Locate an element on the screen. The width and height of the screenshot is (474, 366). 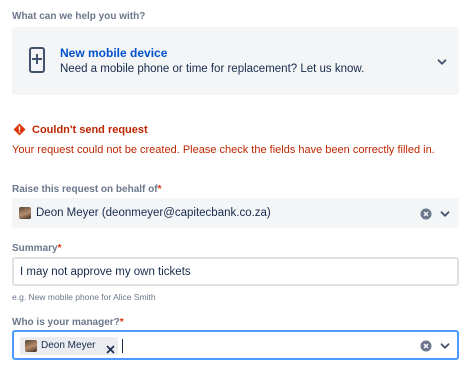
manager-chip-label: Deon Meyer is located at coordinates (68, 345).